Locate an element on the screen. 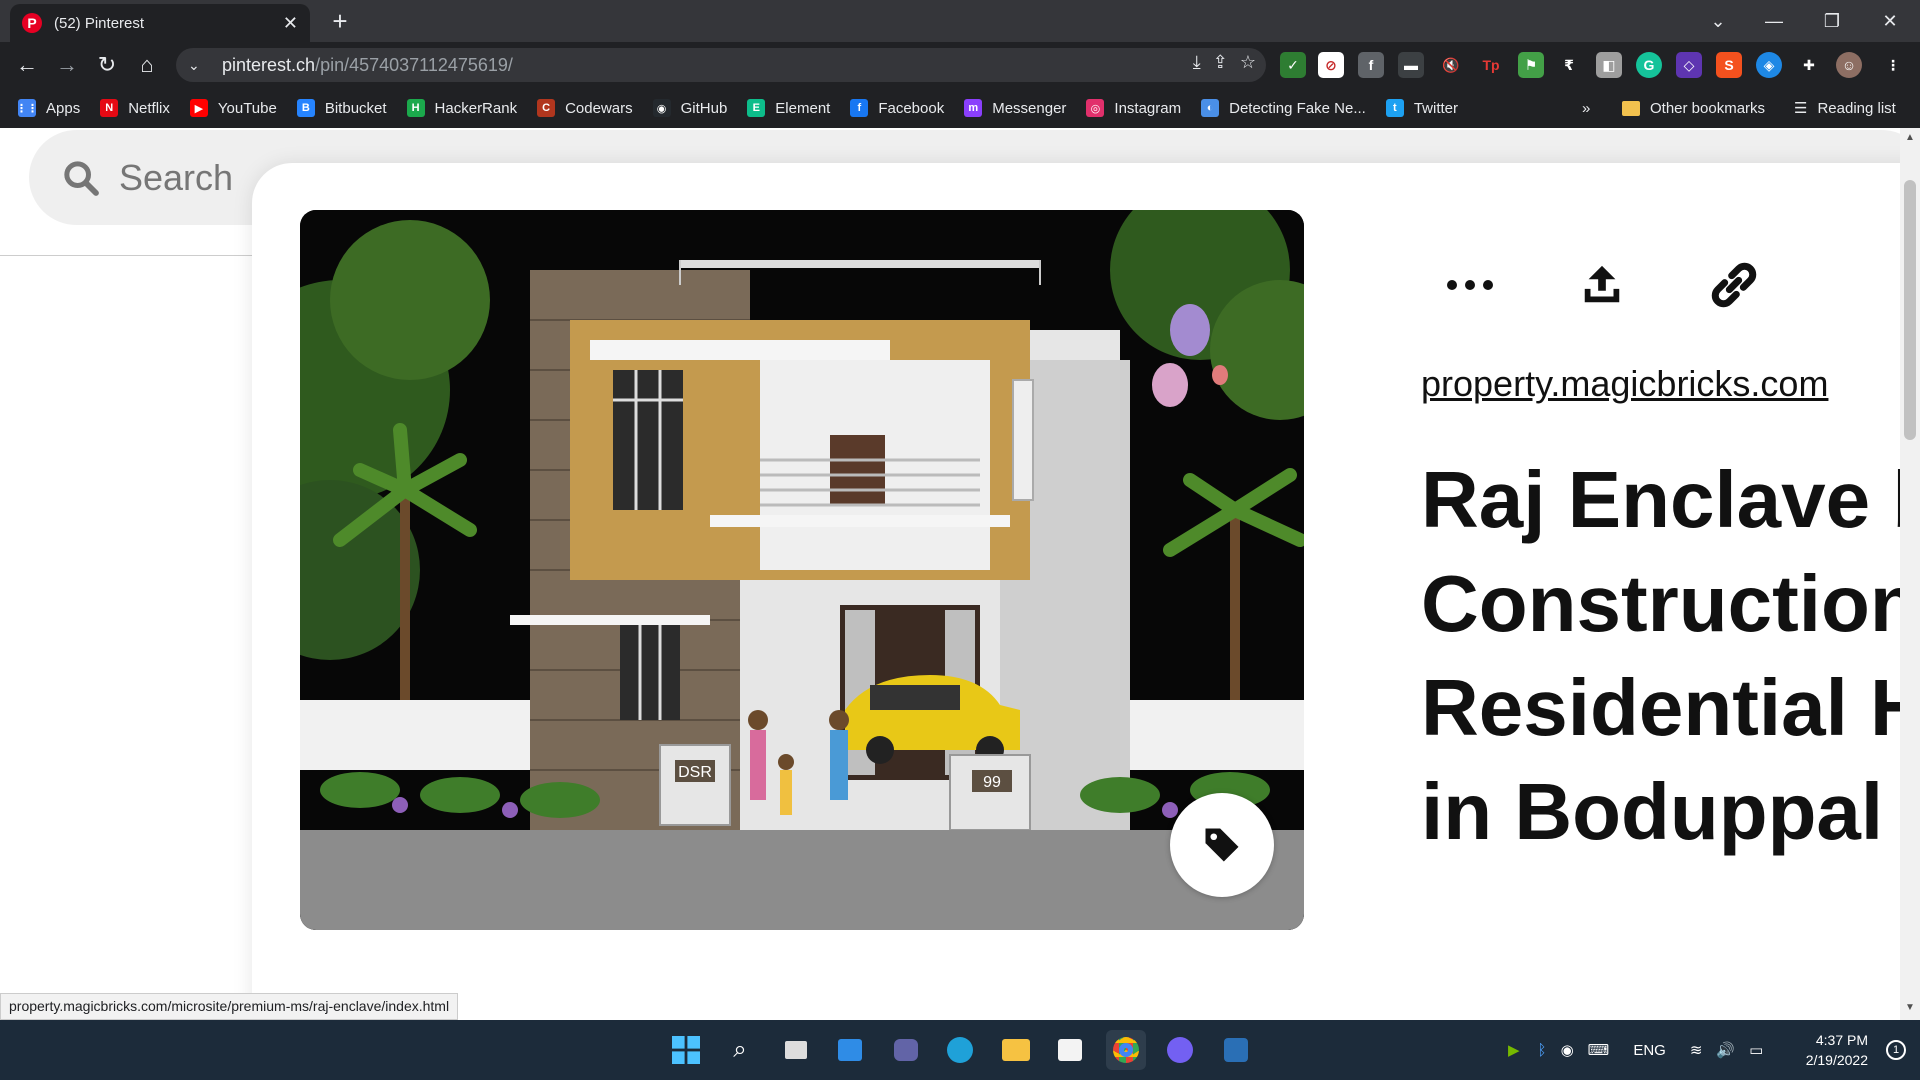 Image resolution: width=1920 pixels, height=1080 pixels. tab-search-button: ⌄ is located at coordinates (1718, 21).